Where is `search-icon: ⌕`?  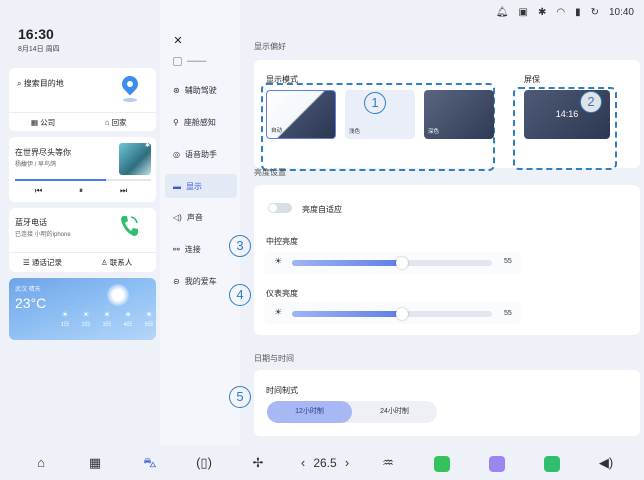 search-icon: ⌕ is located at coordinates (19, 83).